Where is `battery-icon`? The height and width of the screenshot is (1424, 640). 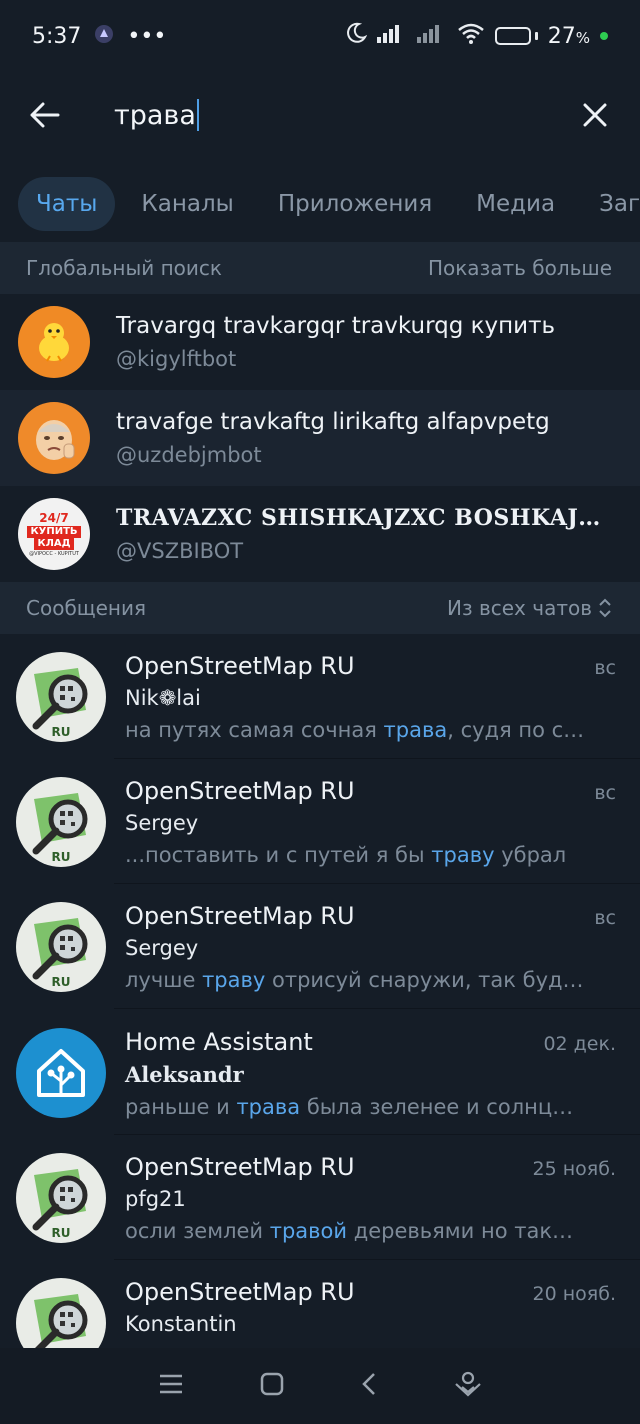
battery-icon is located at coordinates (516, 36).